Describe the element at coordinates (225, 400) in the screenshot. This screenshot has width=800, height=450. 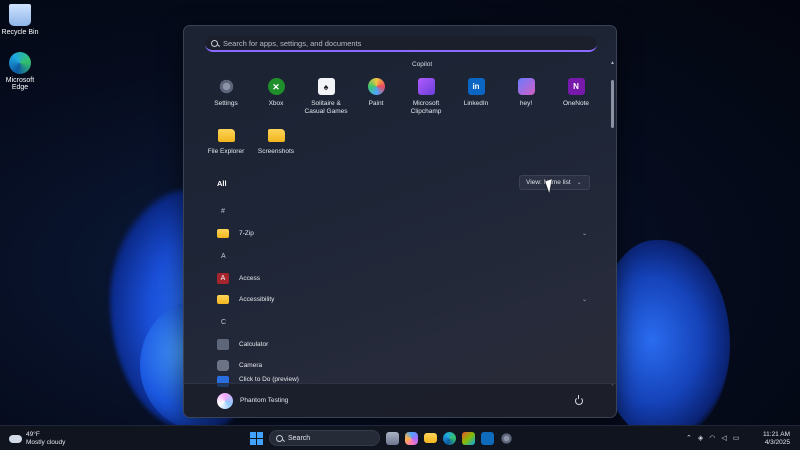
I see `avatar` at that location.